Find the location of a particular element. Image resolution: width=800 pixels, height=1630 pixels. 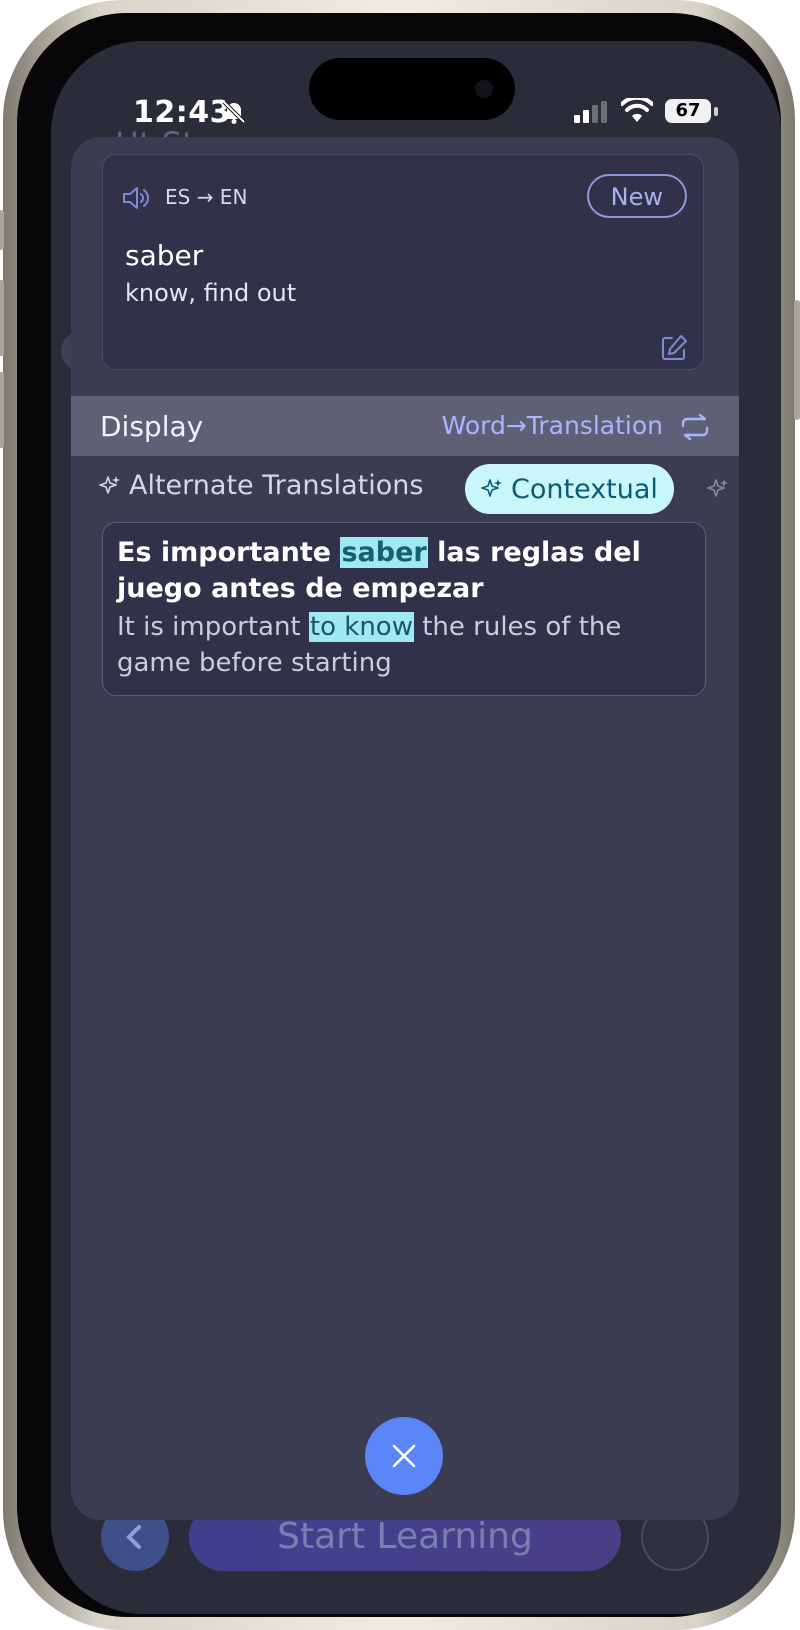

status-bar: 12:43 67 is located at coordinates (416, 91).